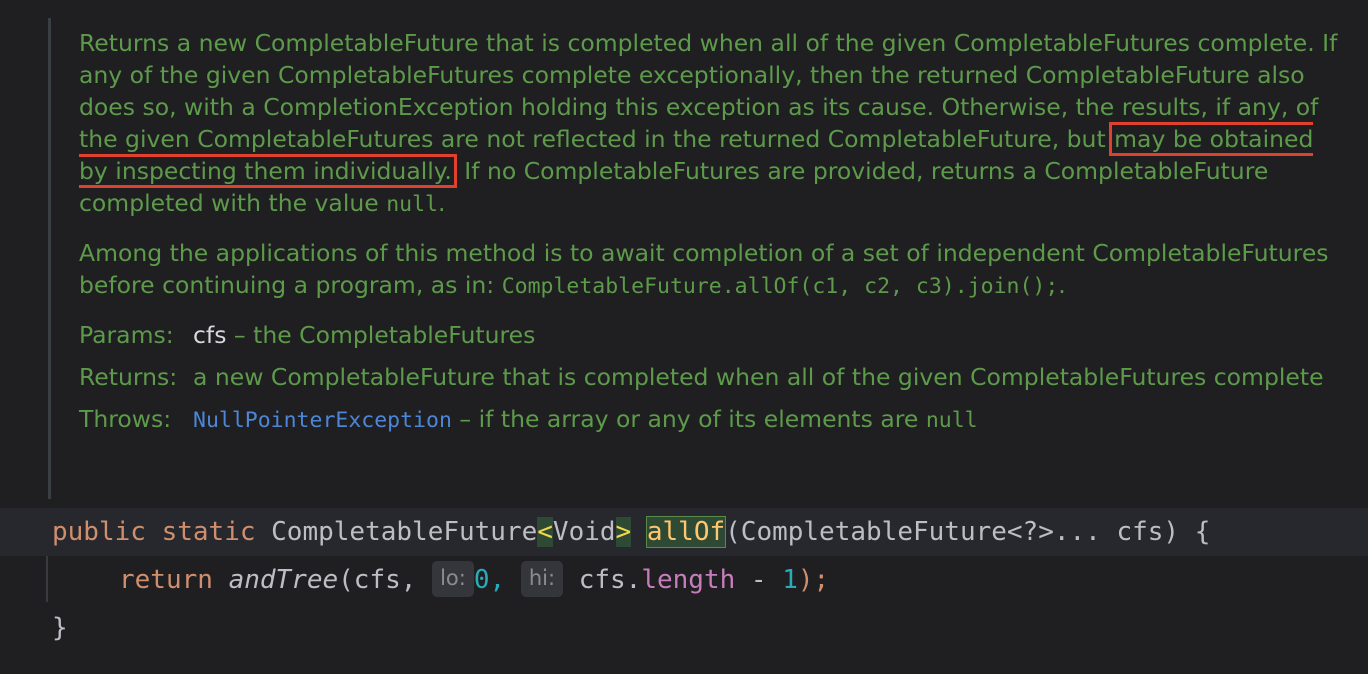 This screenshot has width=1368, height=674. I want to click on exception-link: NullPointerException, so click(322, 420).